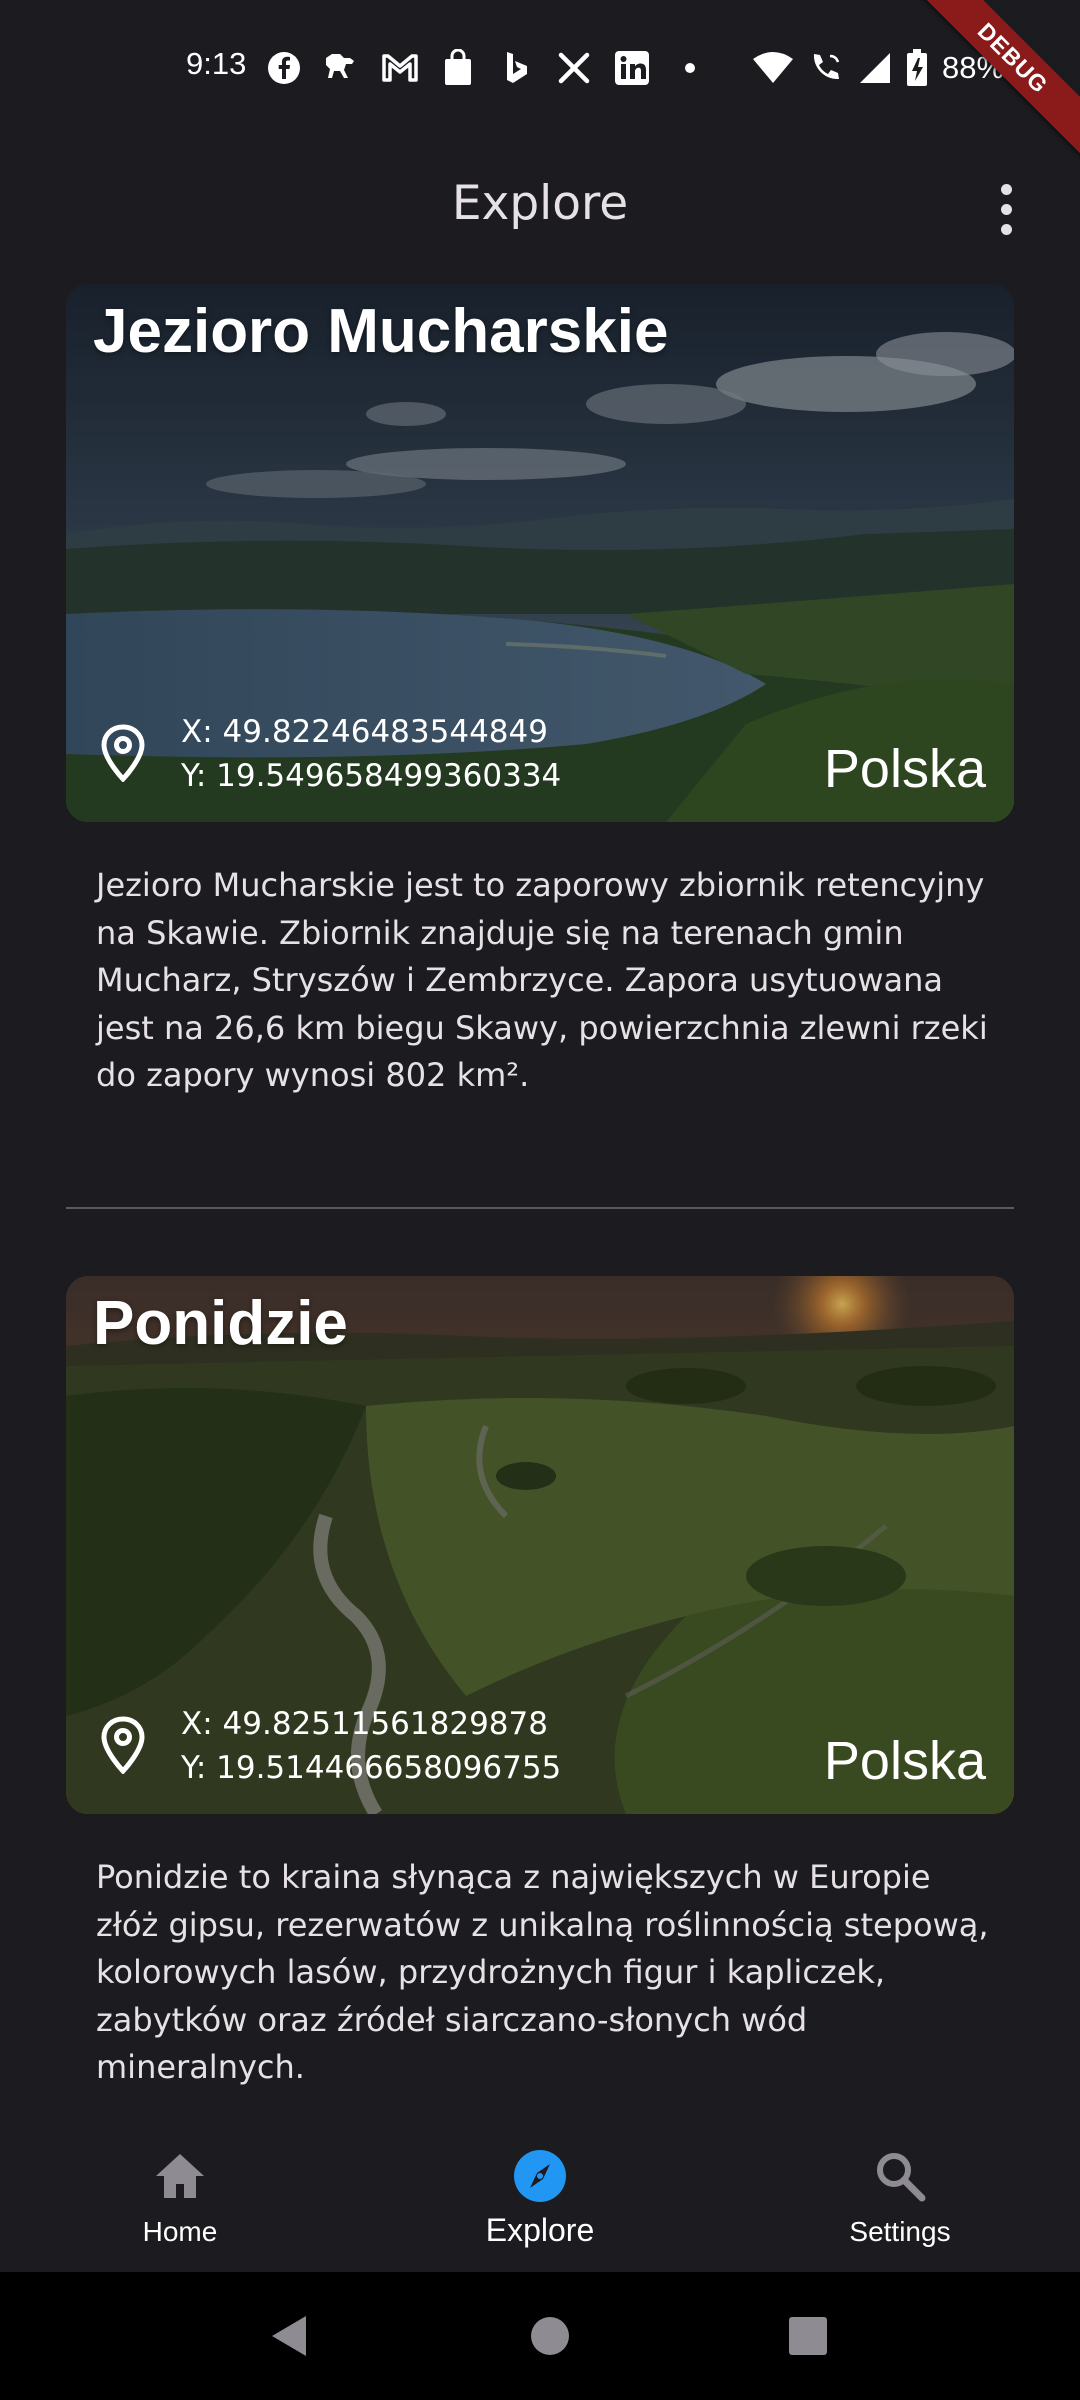 Image resolution: width=1080 pixels, height=2400 pixels. Describe the element at coordinates (400, 68) in the screenshot. I see `gmail-icon` at that location.